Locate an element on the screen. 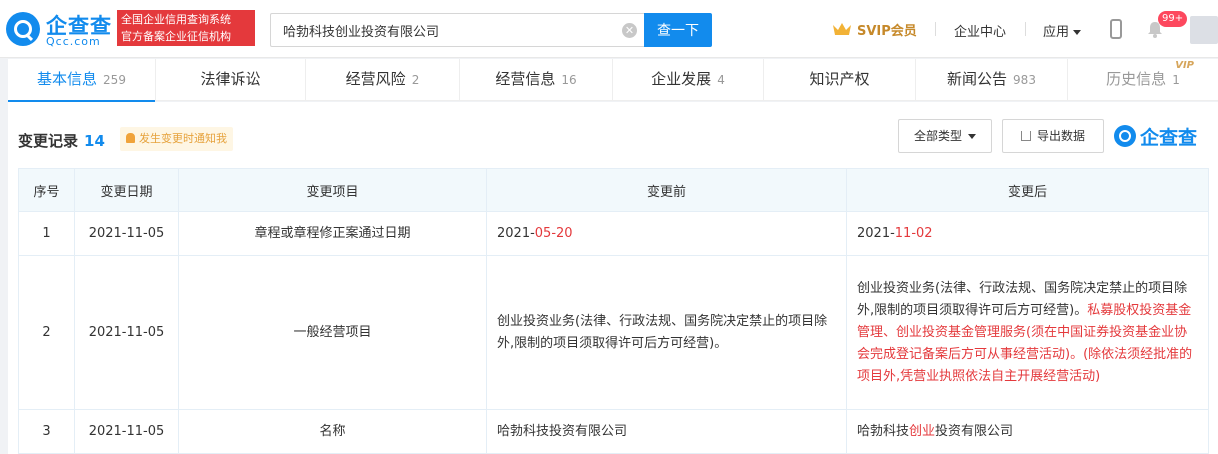  section-count: 14 is located at coordinates (94, 141).